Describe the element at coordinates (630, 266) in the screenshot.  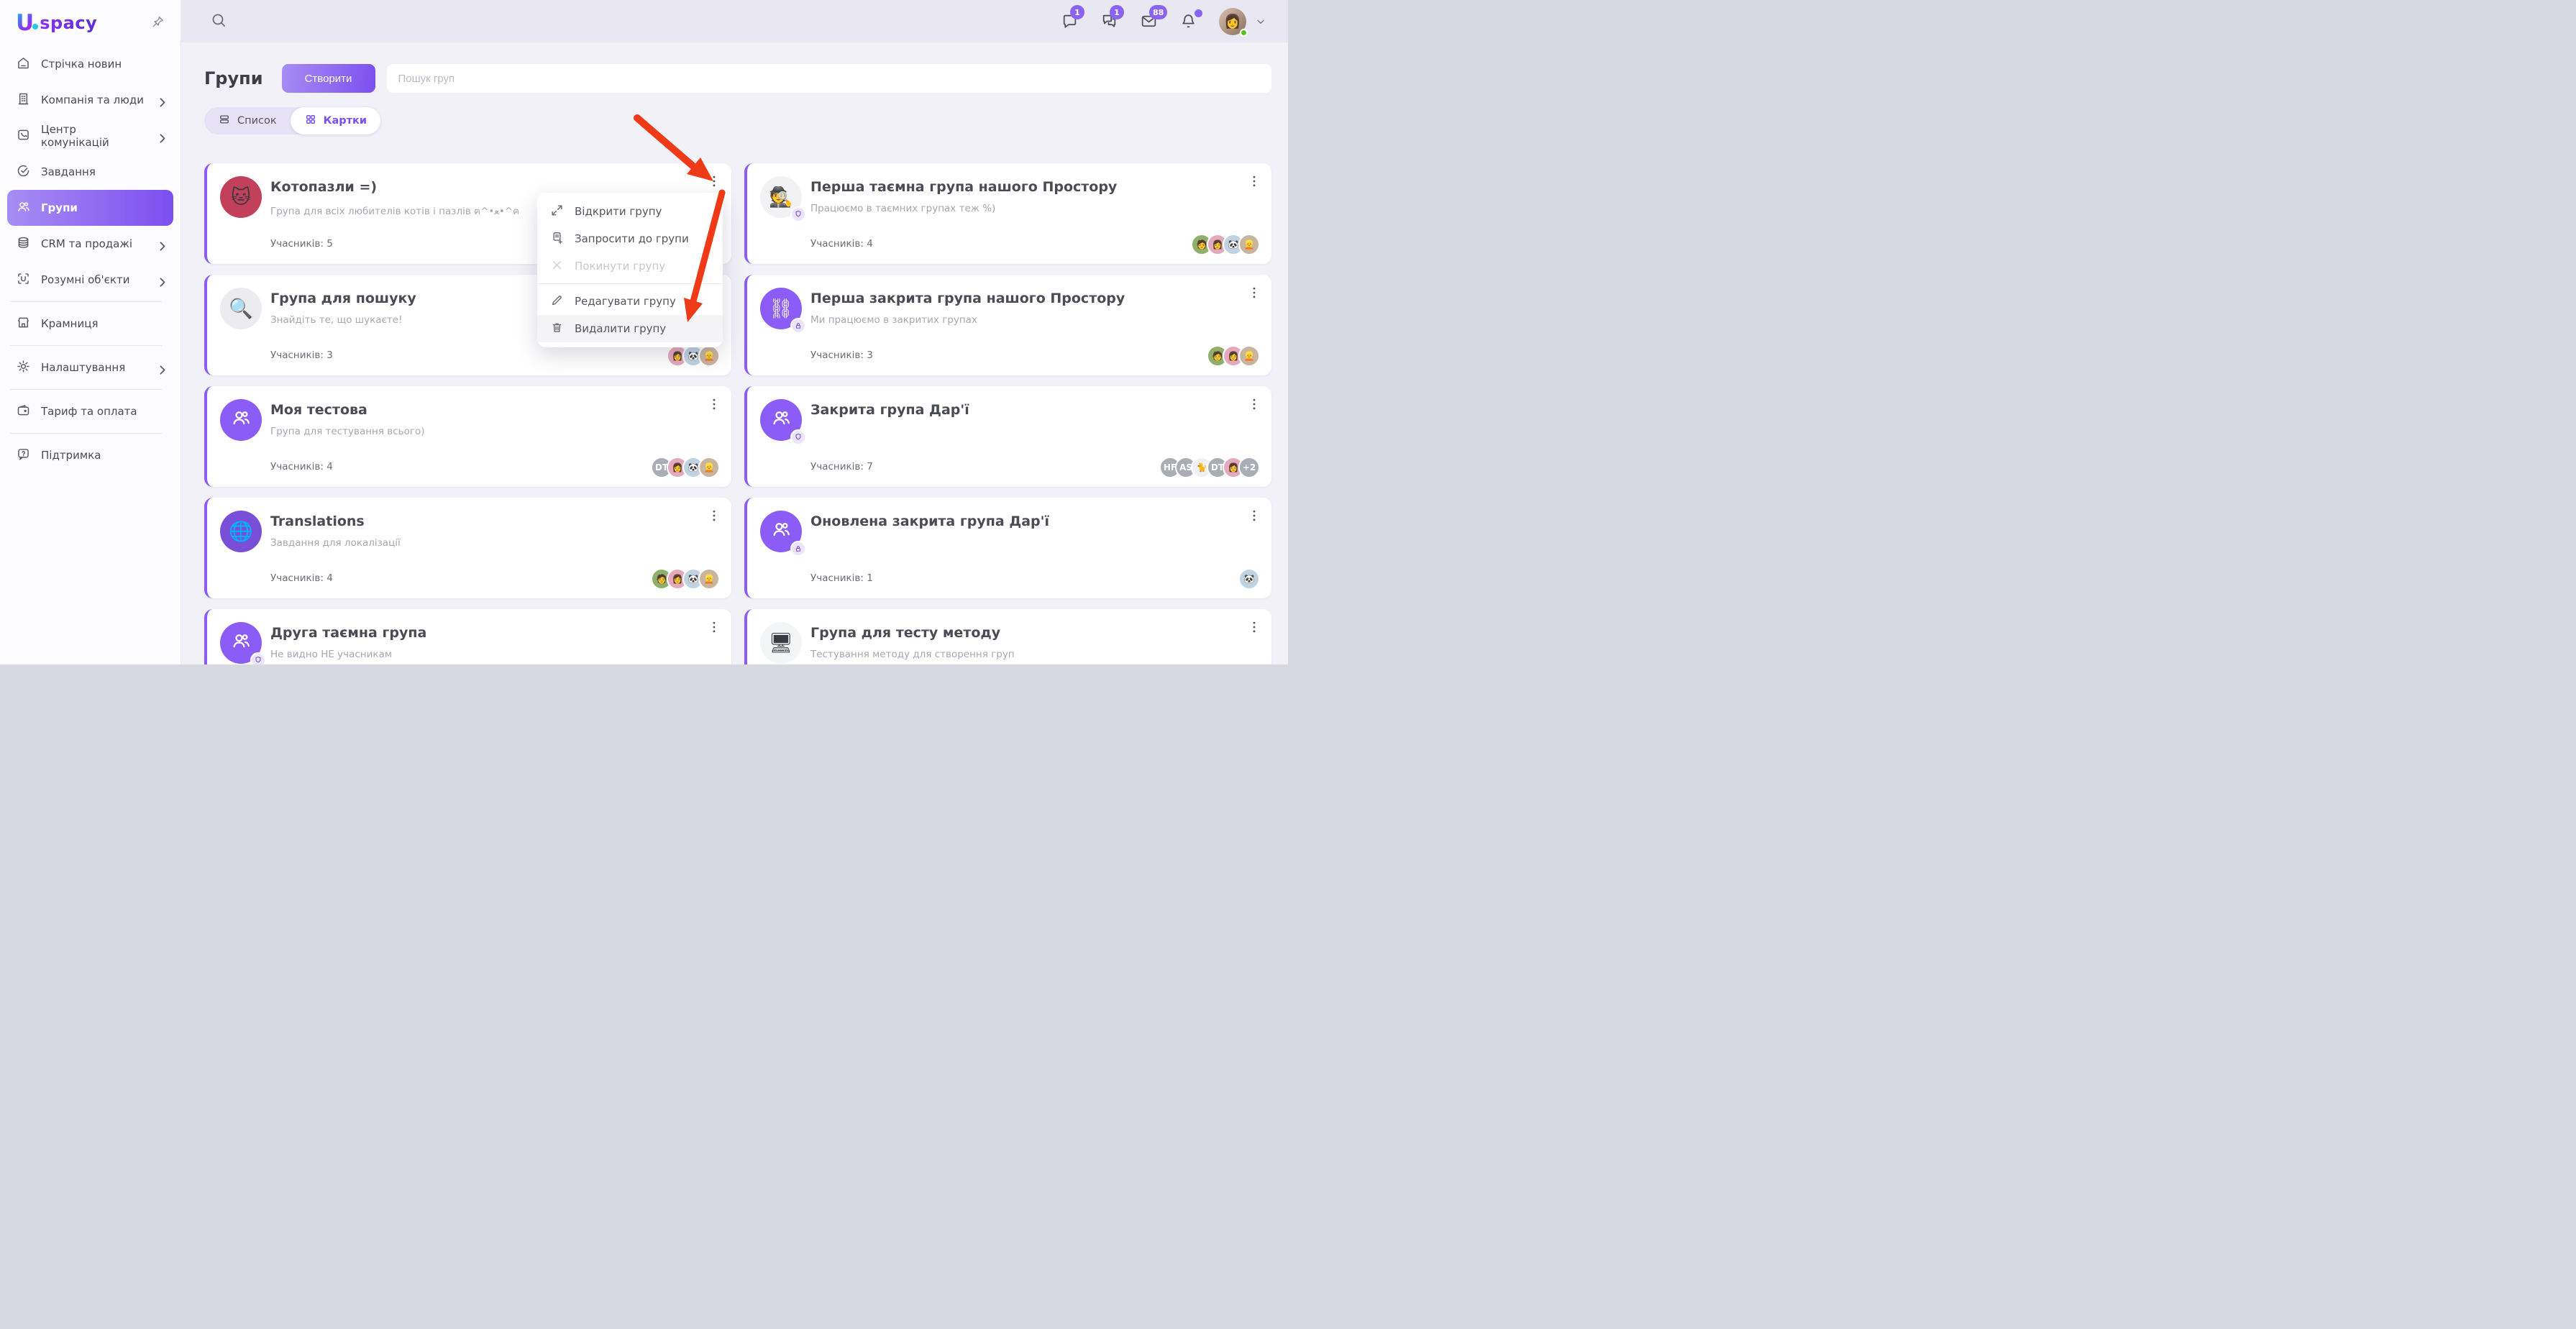
I see `menu-item-leave-group: Покинути групу` at that location.